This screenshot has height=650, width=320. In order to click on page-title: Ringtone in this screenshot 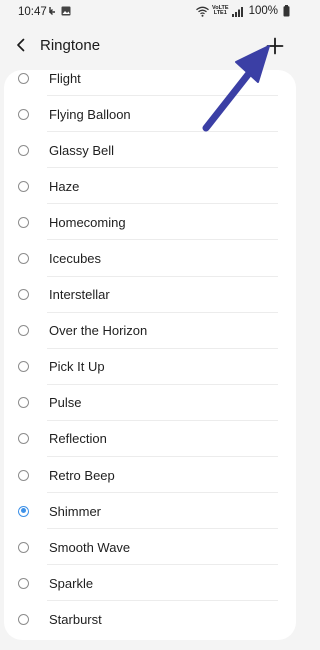, I will do `click(70, 45)`.